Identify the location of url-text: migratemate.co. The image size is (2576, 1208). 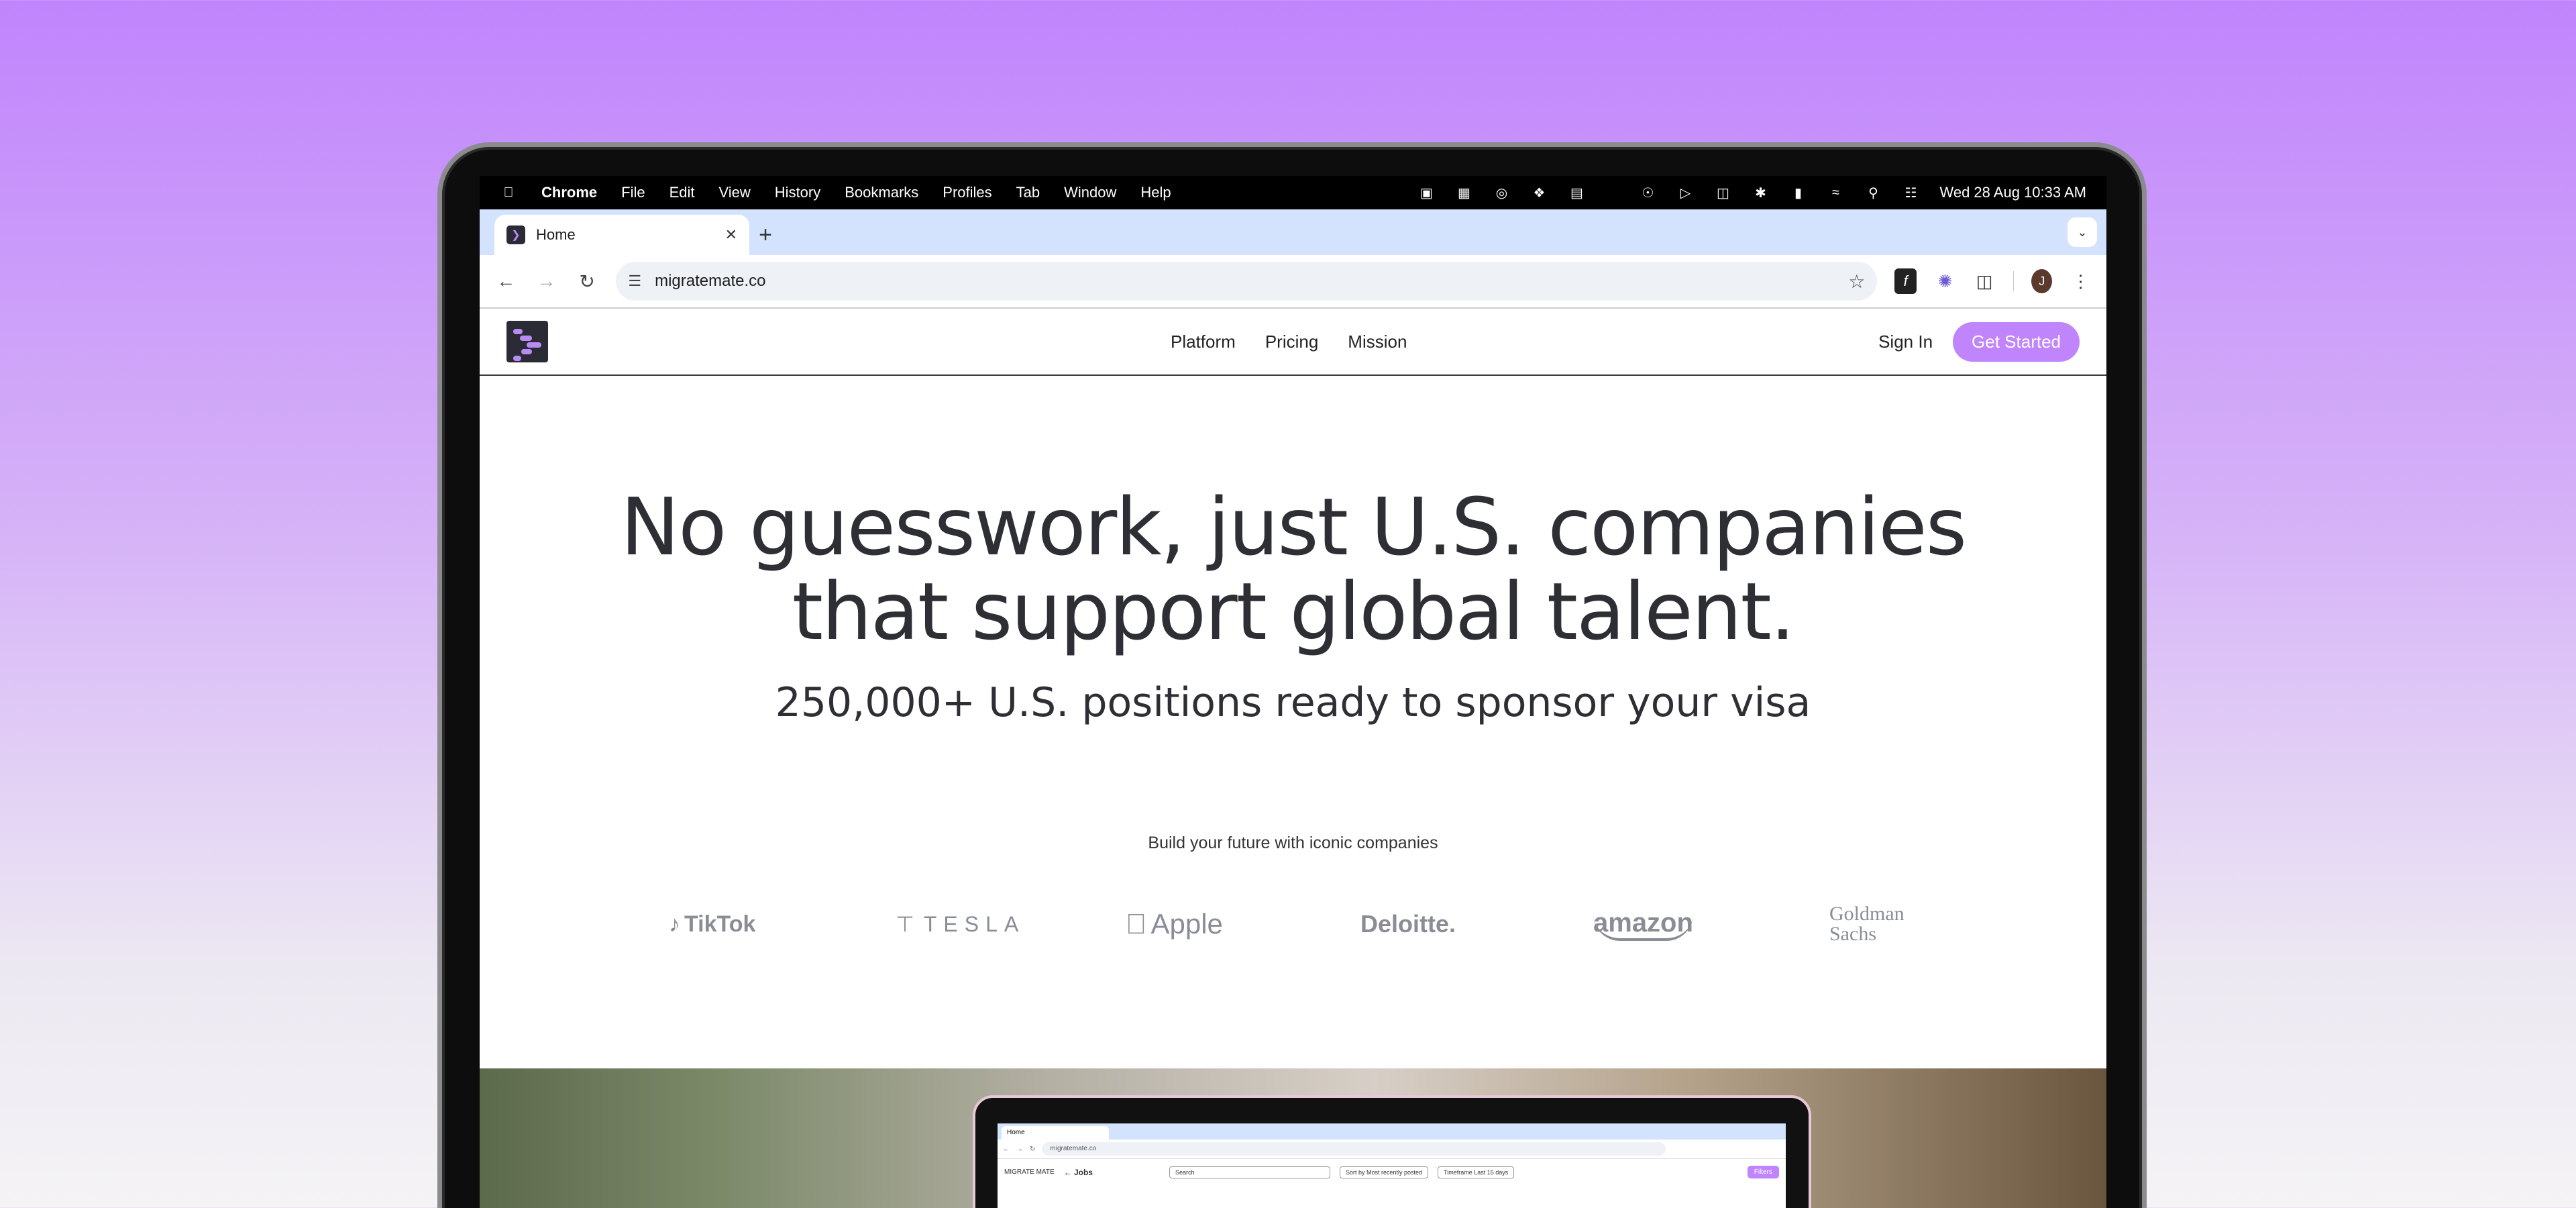
(710, 281).